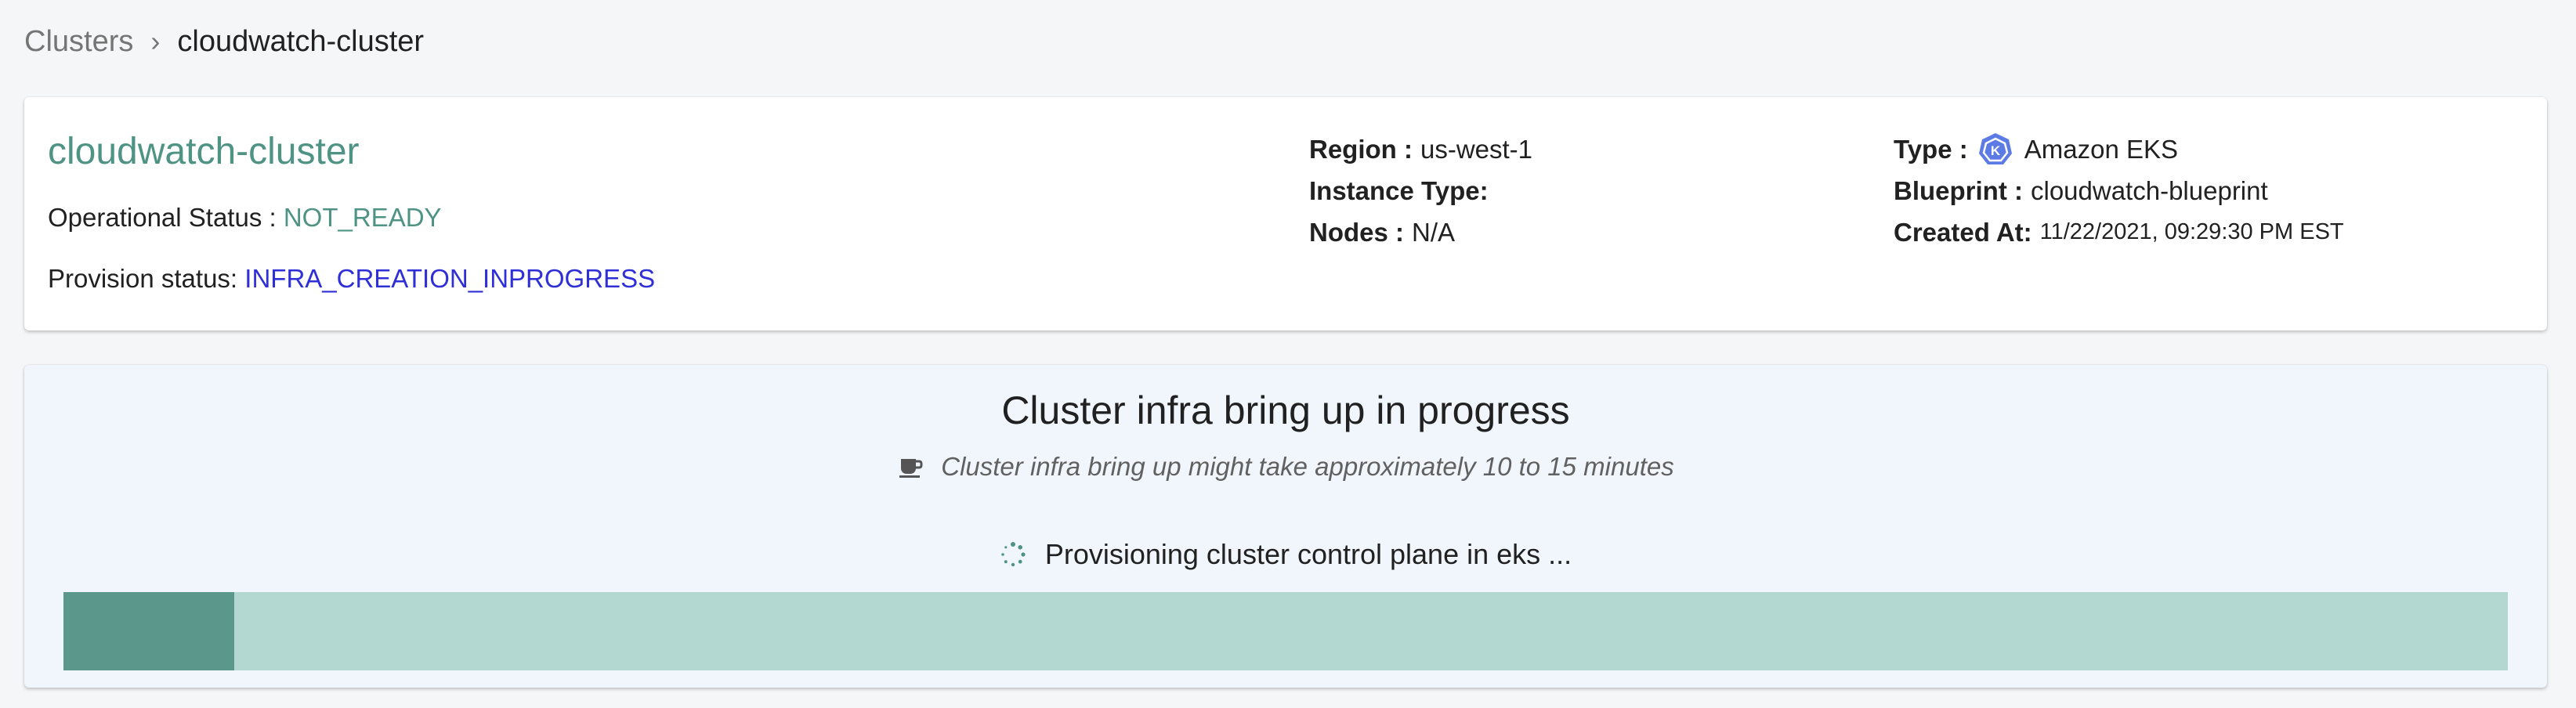  Describe the element at coordinates (149, 631) in the screenshot. I see `progress-bar-fill` at that location.